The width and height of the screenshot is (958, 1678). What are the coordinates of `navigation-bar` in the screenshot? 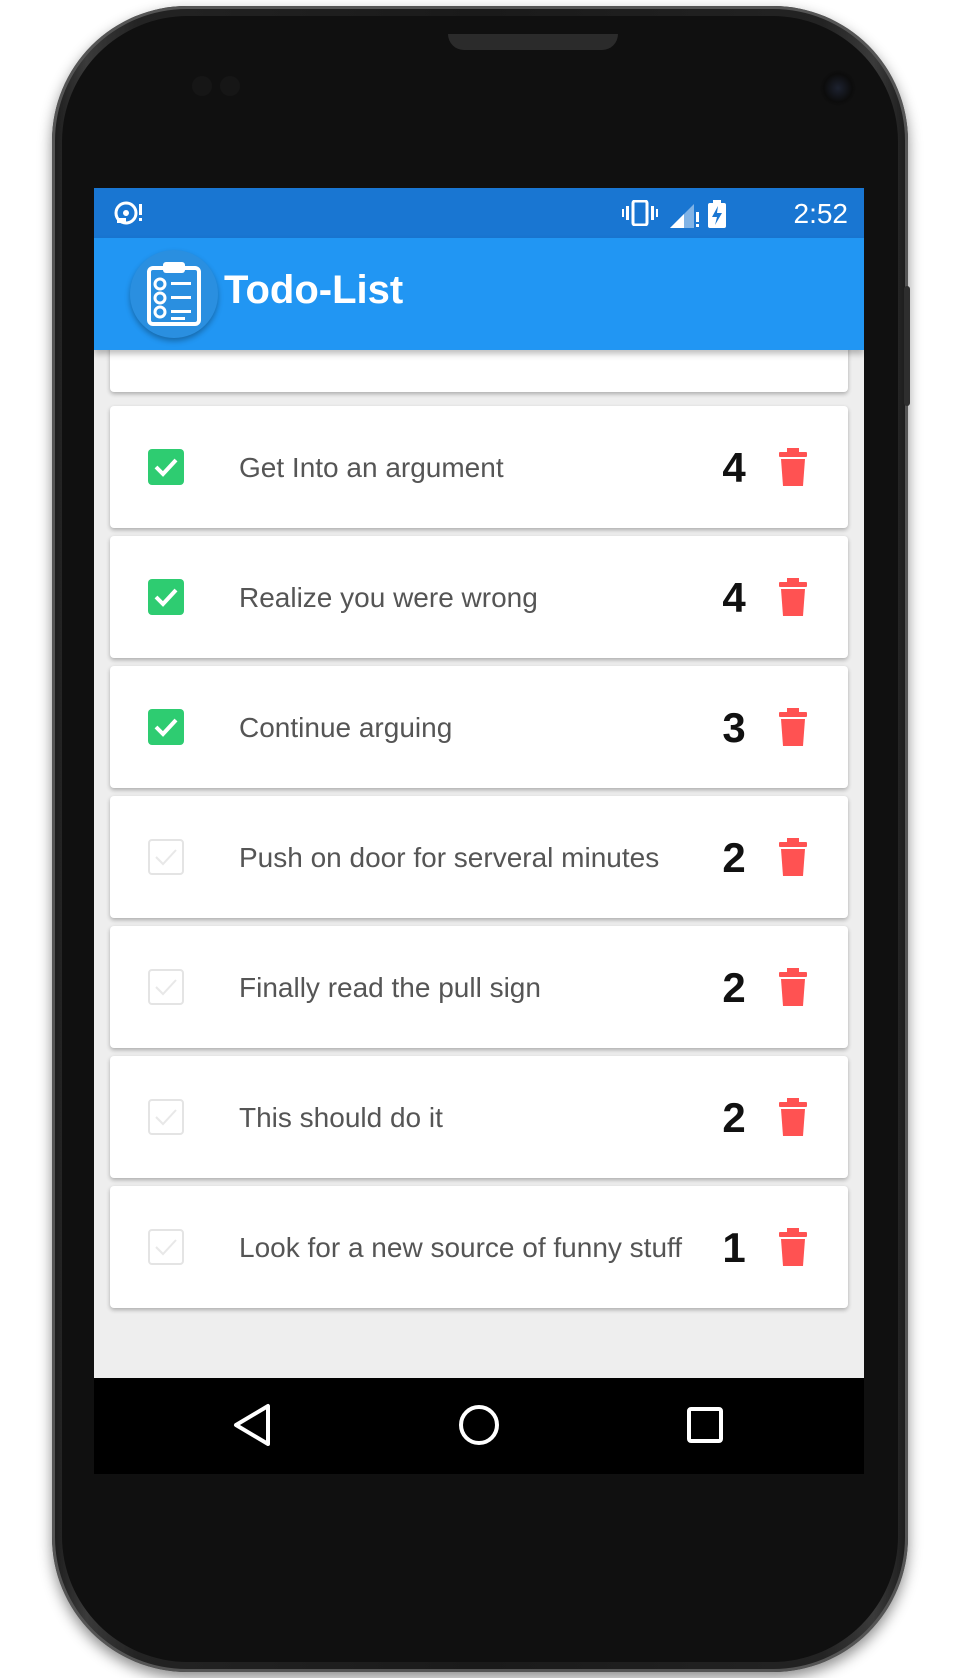 It's located at (479, 1426).